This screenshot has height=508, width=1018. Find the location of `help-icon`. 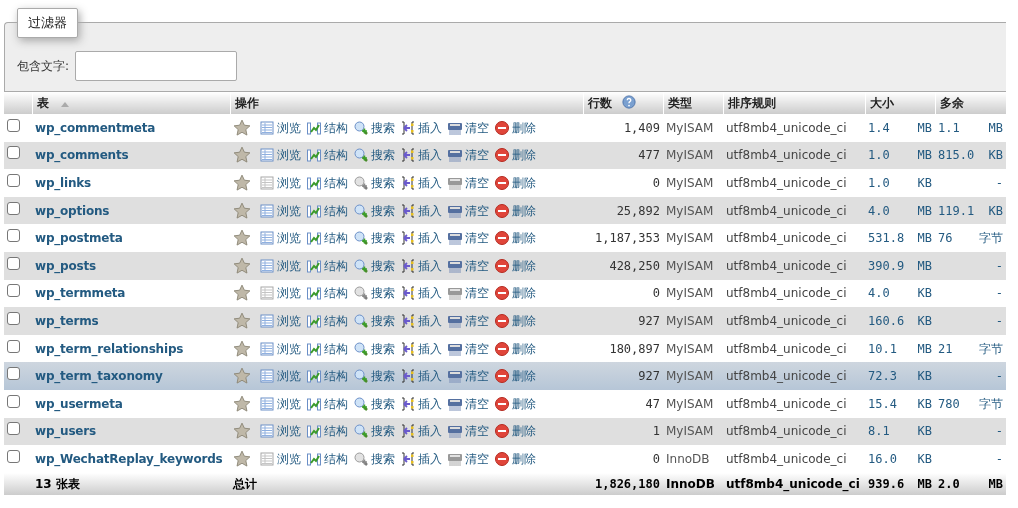

help-icon is located at coordinates (628, 102).